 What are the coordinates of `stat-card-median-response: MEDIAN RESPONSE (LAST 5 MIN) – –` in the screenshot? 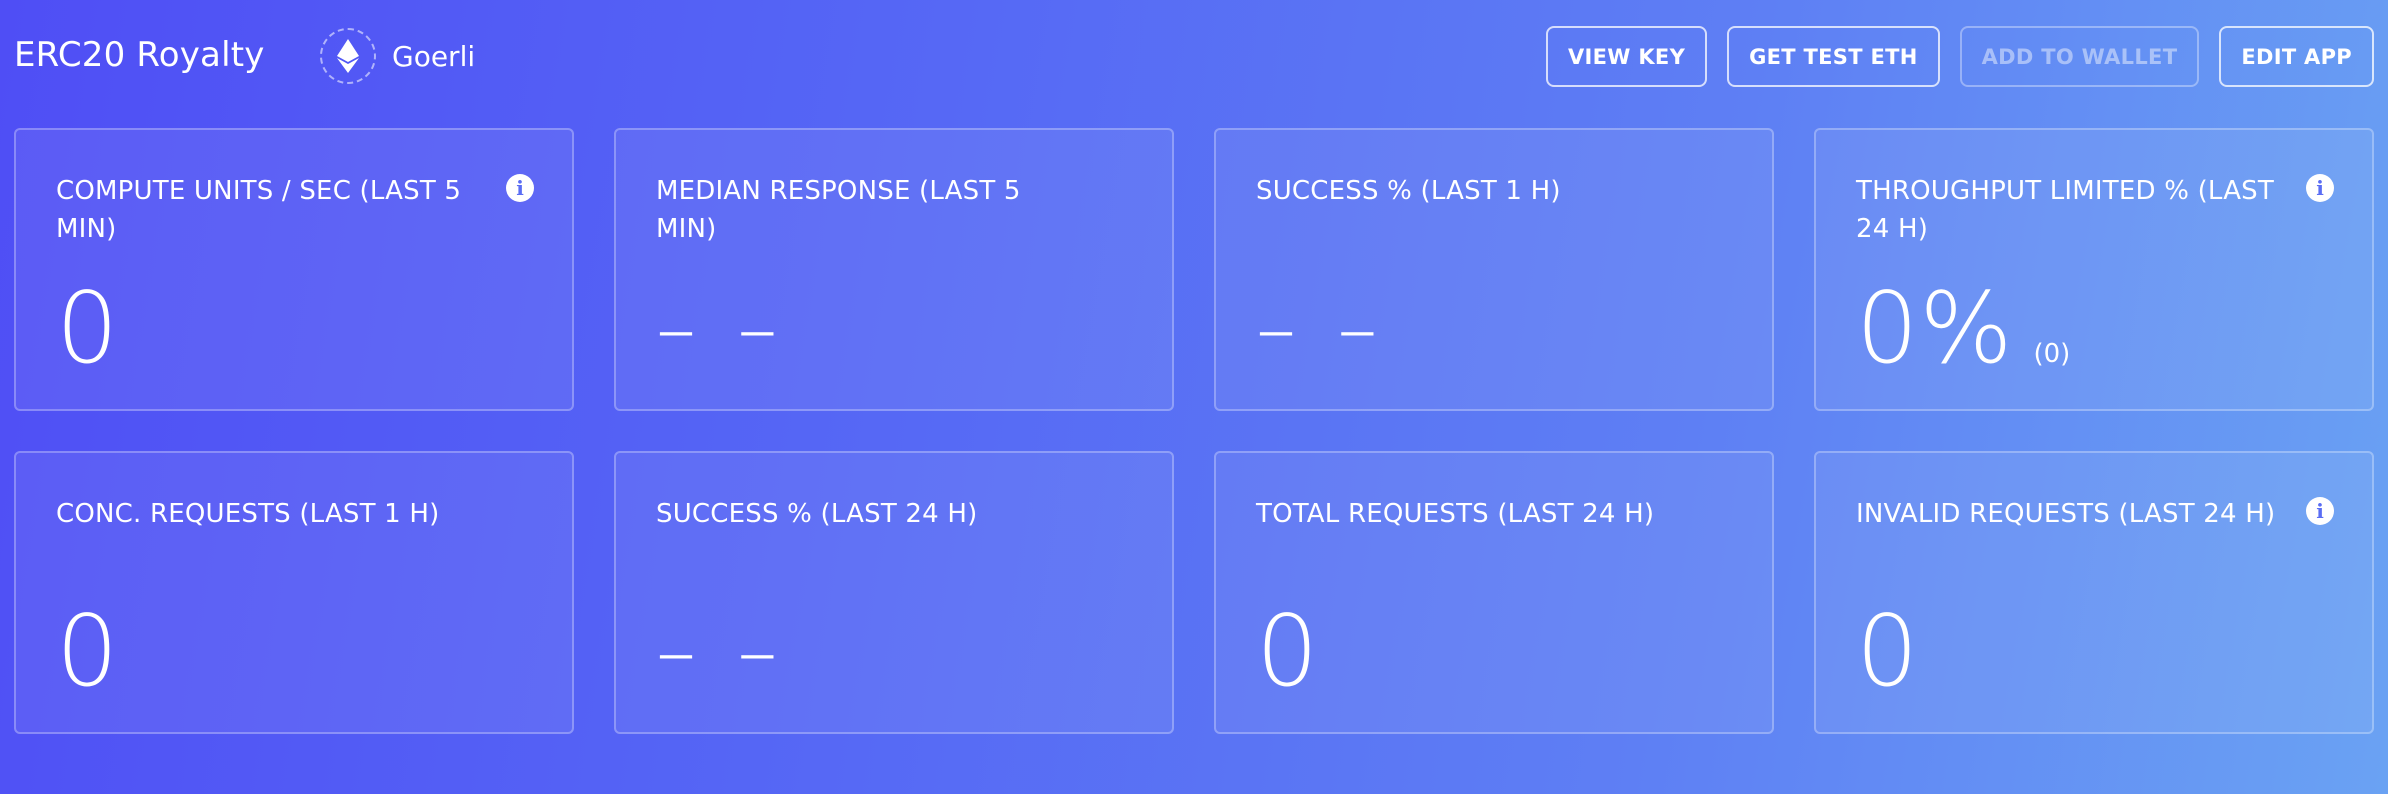 It's located at (894, 269).